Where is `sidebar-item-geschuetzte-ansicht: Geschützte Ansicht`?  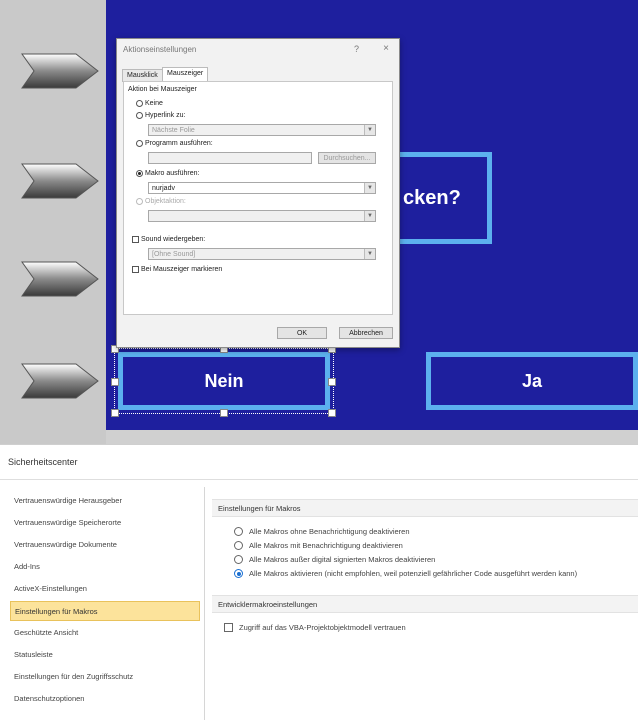 sidebar-item-geschuetzte-ansicht: Geschützte Ansicht is located at coordinates (105, 633).